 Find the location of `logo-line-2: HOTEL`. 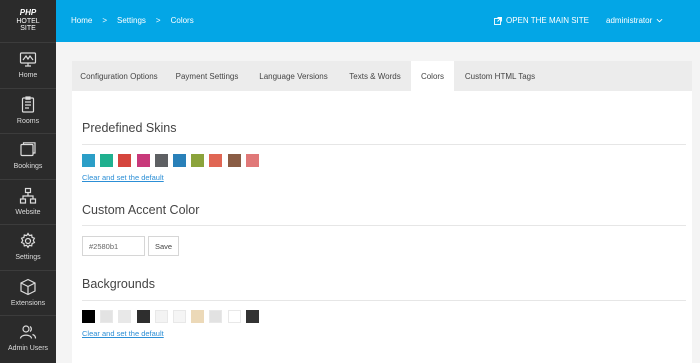

logo-line-2: HOTEL is located at coordinates (28, 21).